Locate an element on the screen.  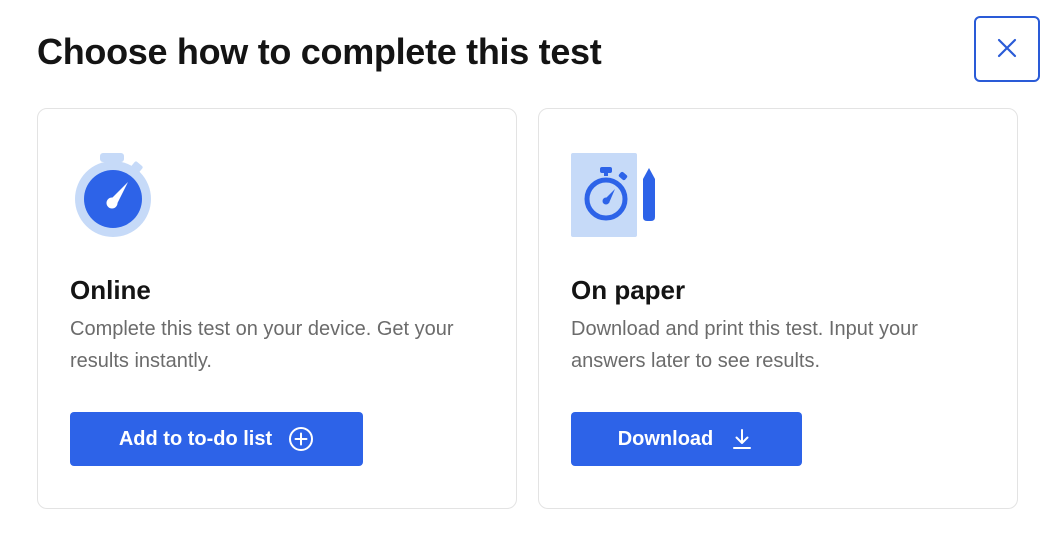
close-button is located at coordinates (1007, 49).